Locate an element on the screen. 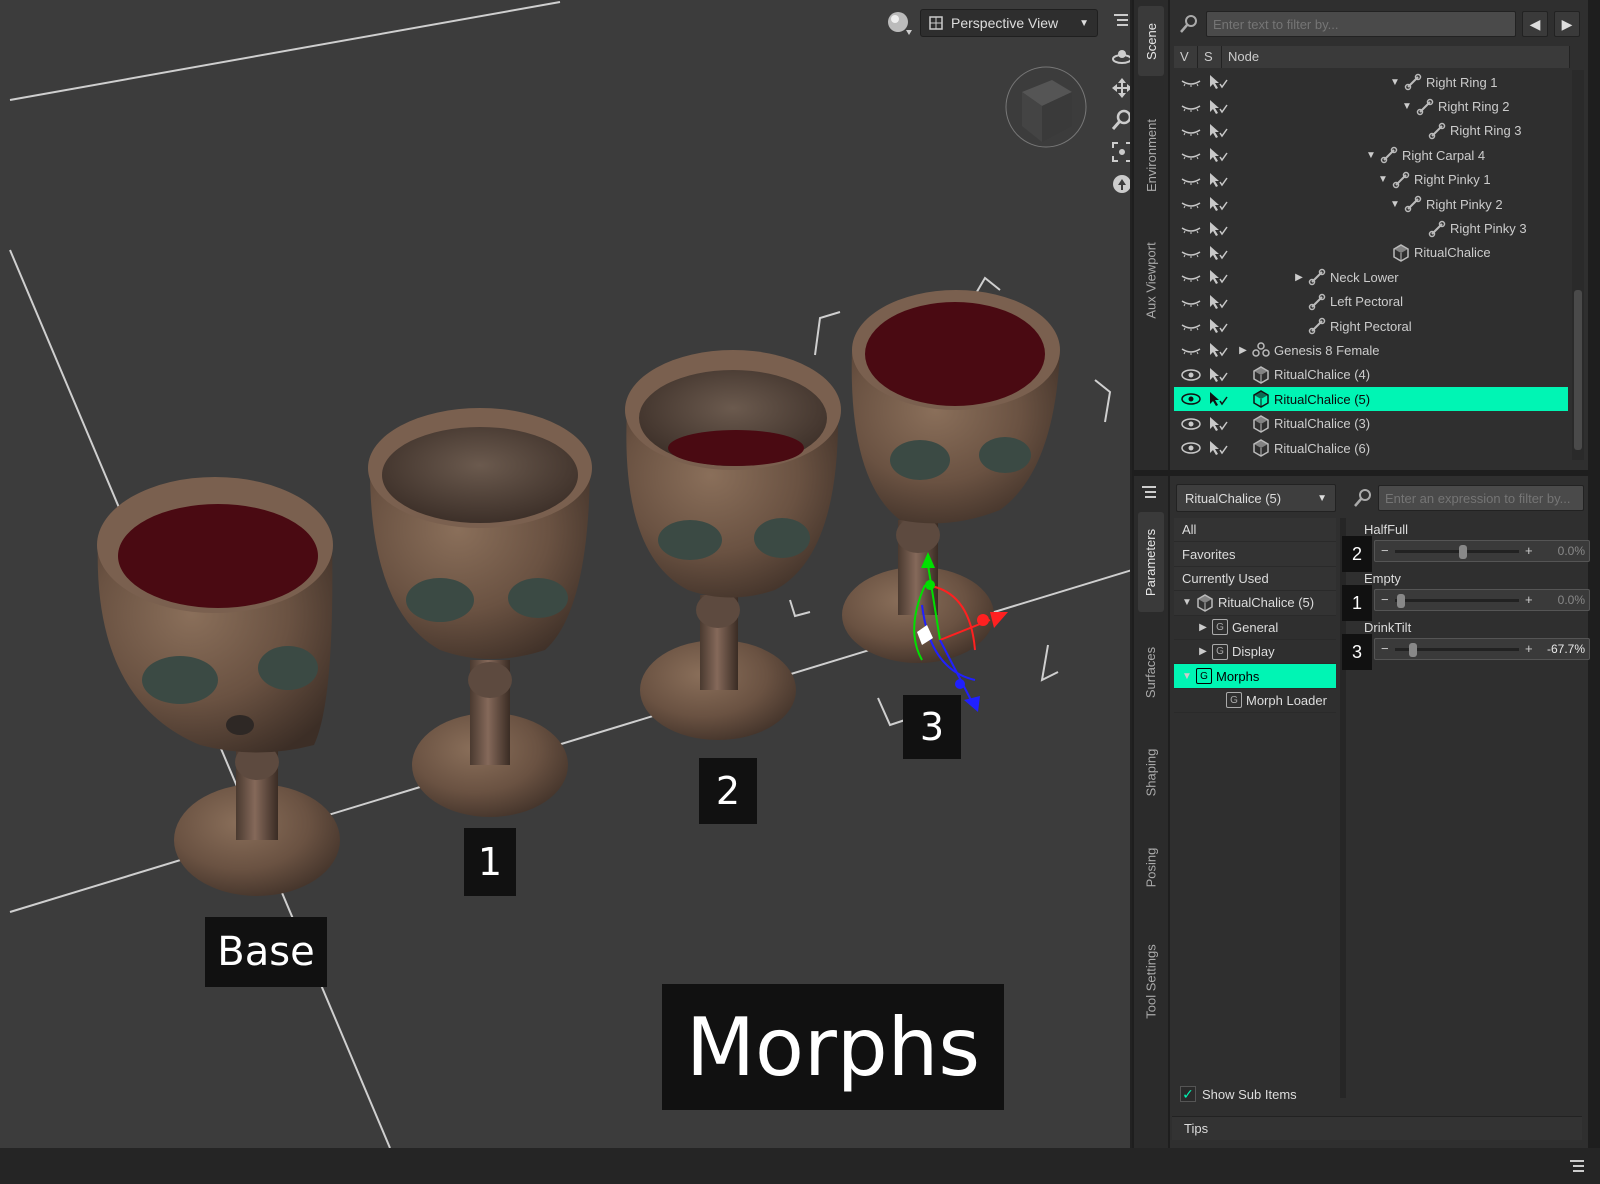 The image size is (1600, 1184). tab-posing: Posing is located at coordinates (1151, 867).